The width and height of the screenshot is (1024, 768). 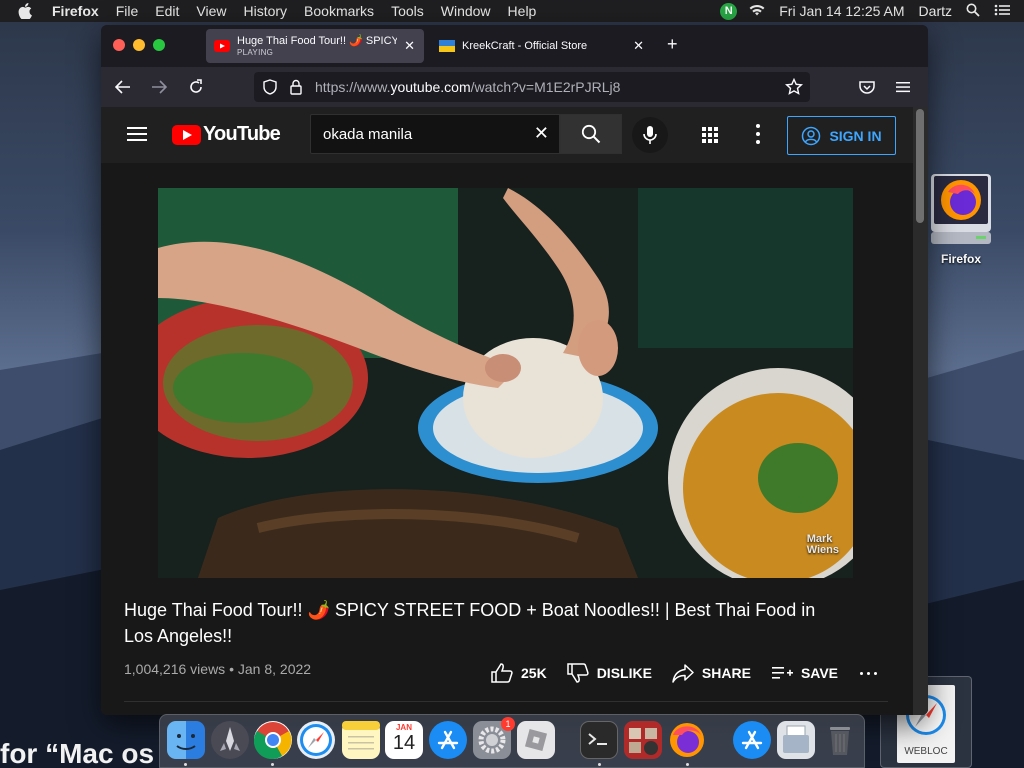 What do you see at coordinates (123, 87) in the screenshot?
I see `back-button` at bounding box center [123, 87].